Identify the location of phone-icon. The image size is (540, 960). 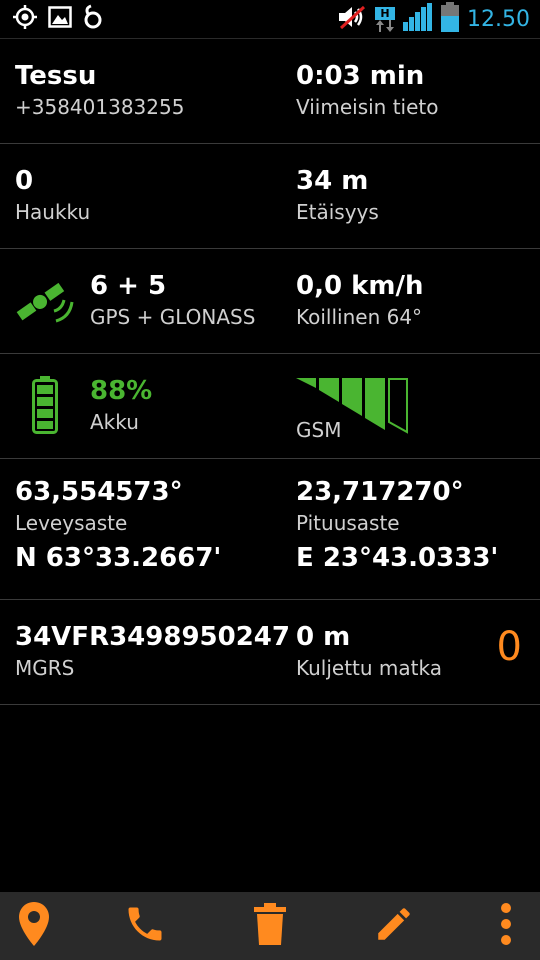
(145, 926).